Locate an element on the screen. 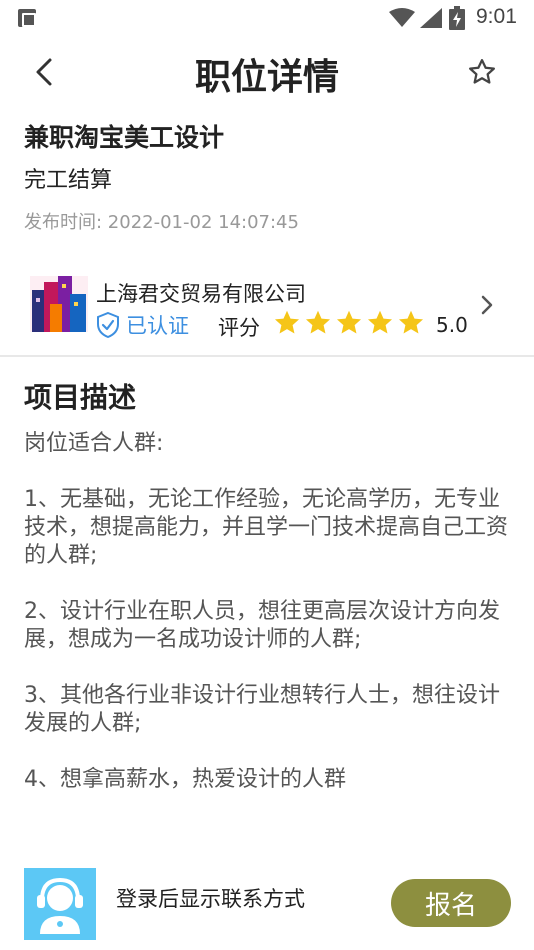  star-outline-icon is located at coordinates (482, 71).